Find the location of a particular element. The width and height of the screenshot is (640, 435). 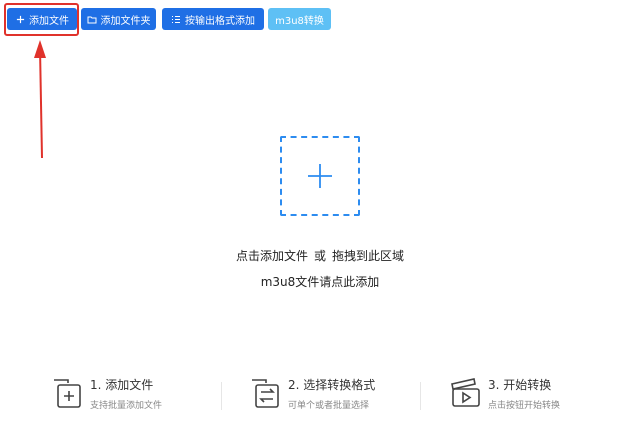

step-desc: 可单个或者批量选择 is located at coordinates (329, 406).